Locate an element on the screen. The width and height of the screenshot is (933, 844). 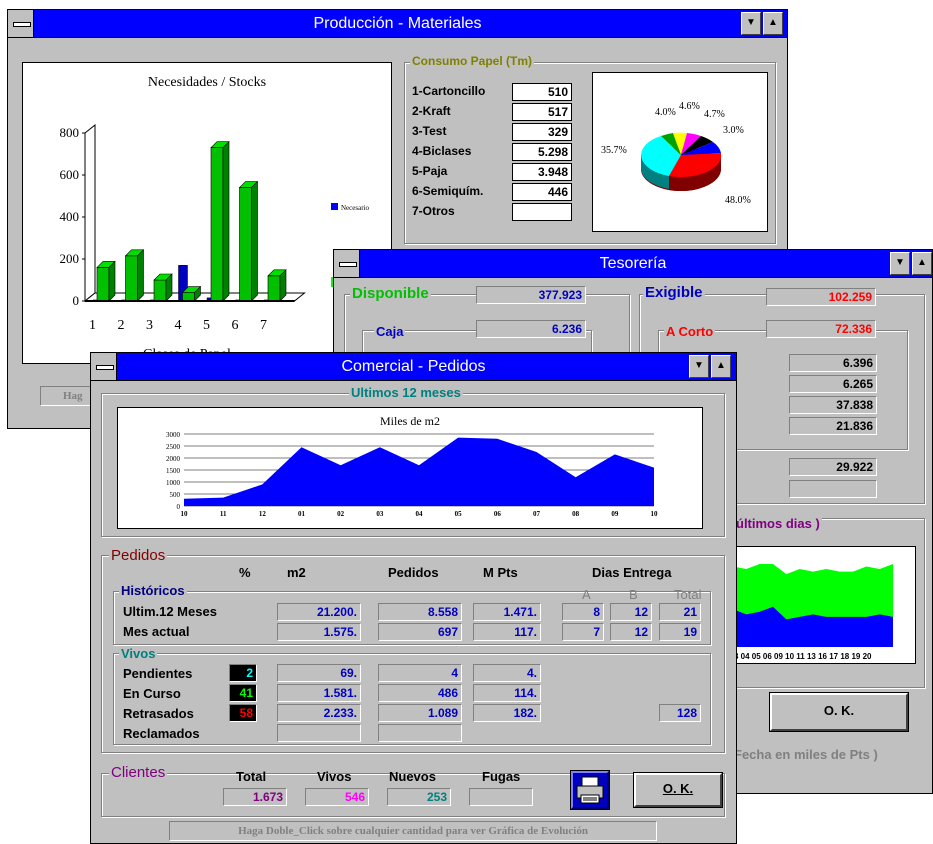
tes-value-4: 21.836 is located at coordinates (833, 426).